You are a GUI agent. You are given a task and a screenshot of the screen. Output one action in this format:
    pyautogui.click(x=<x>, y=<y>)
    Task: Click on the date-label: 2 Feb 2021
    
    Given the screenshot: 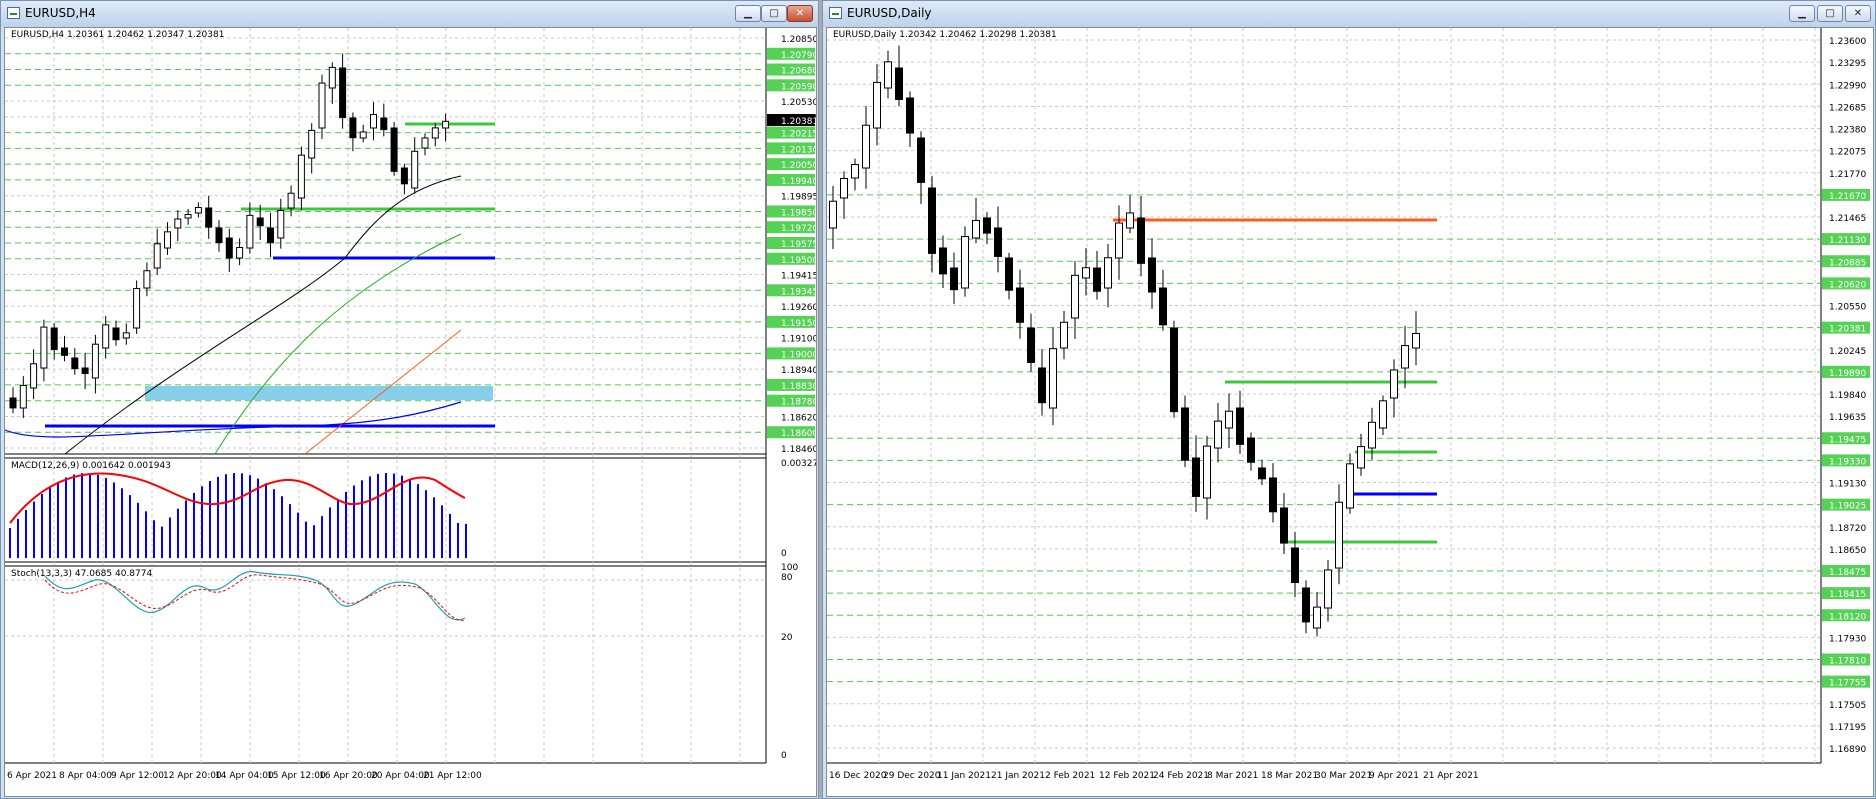 What is the action you would take?
    pyautogui.click(x=1070, y=776)
    